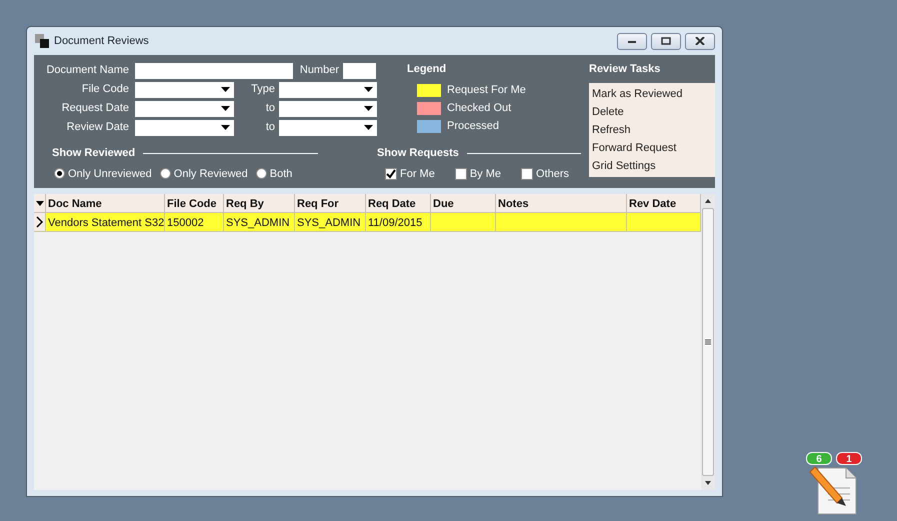 Image resolution: width=897 pixels, height=521 pixels. Describe the element at coordinates (105, 90) in the screenshot. I see `field-label: File Code` at that location.